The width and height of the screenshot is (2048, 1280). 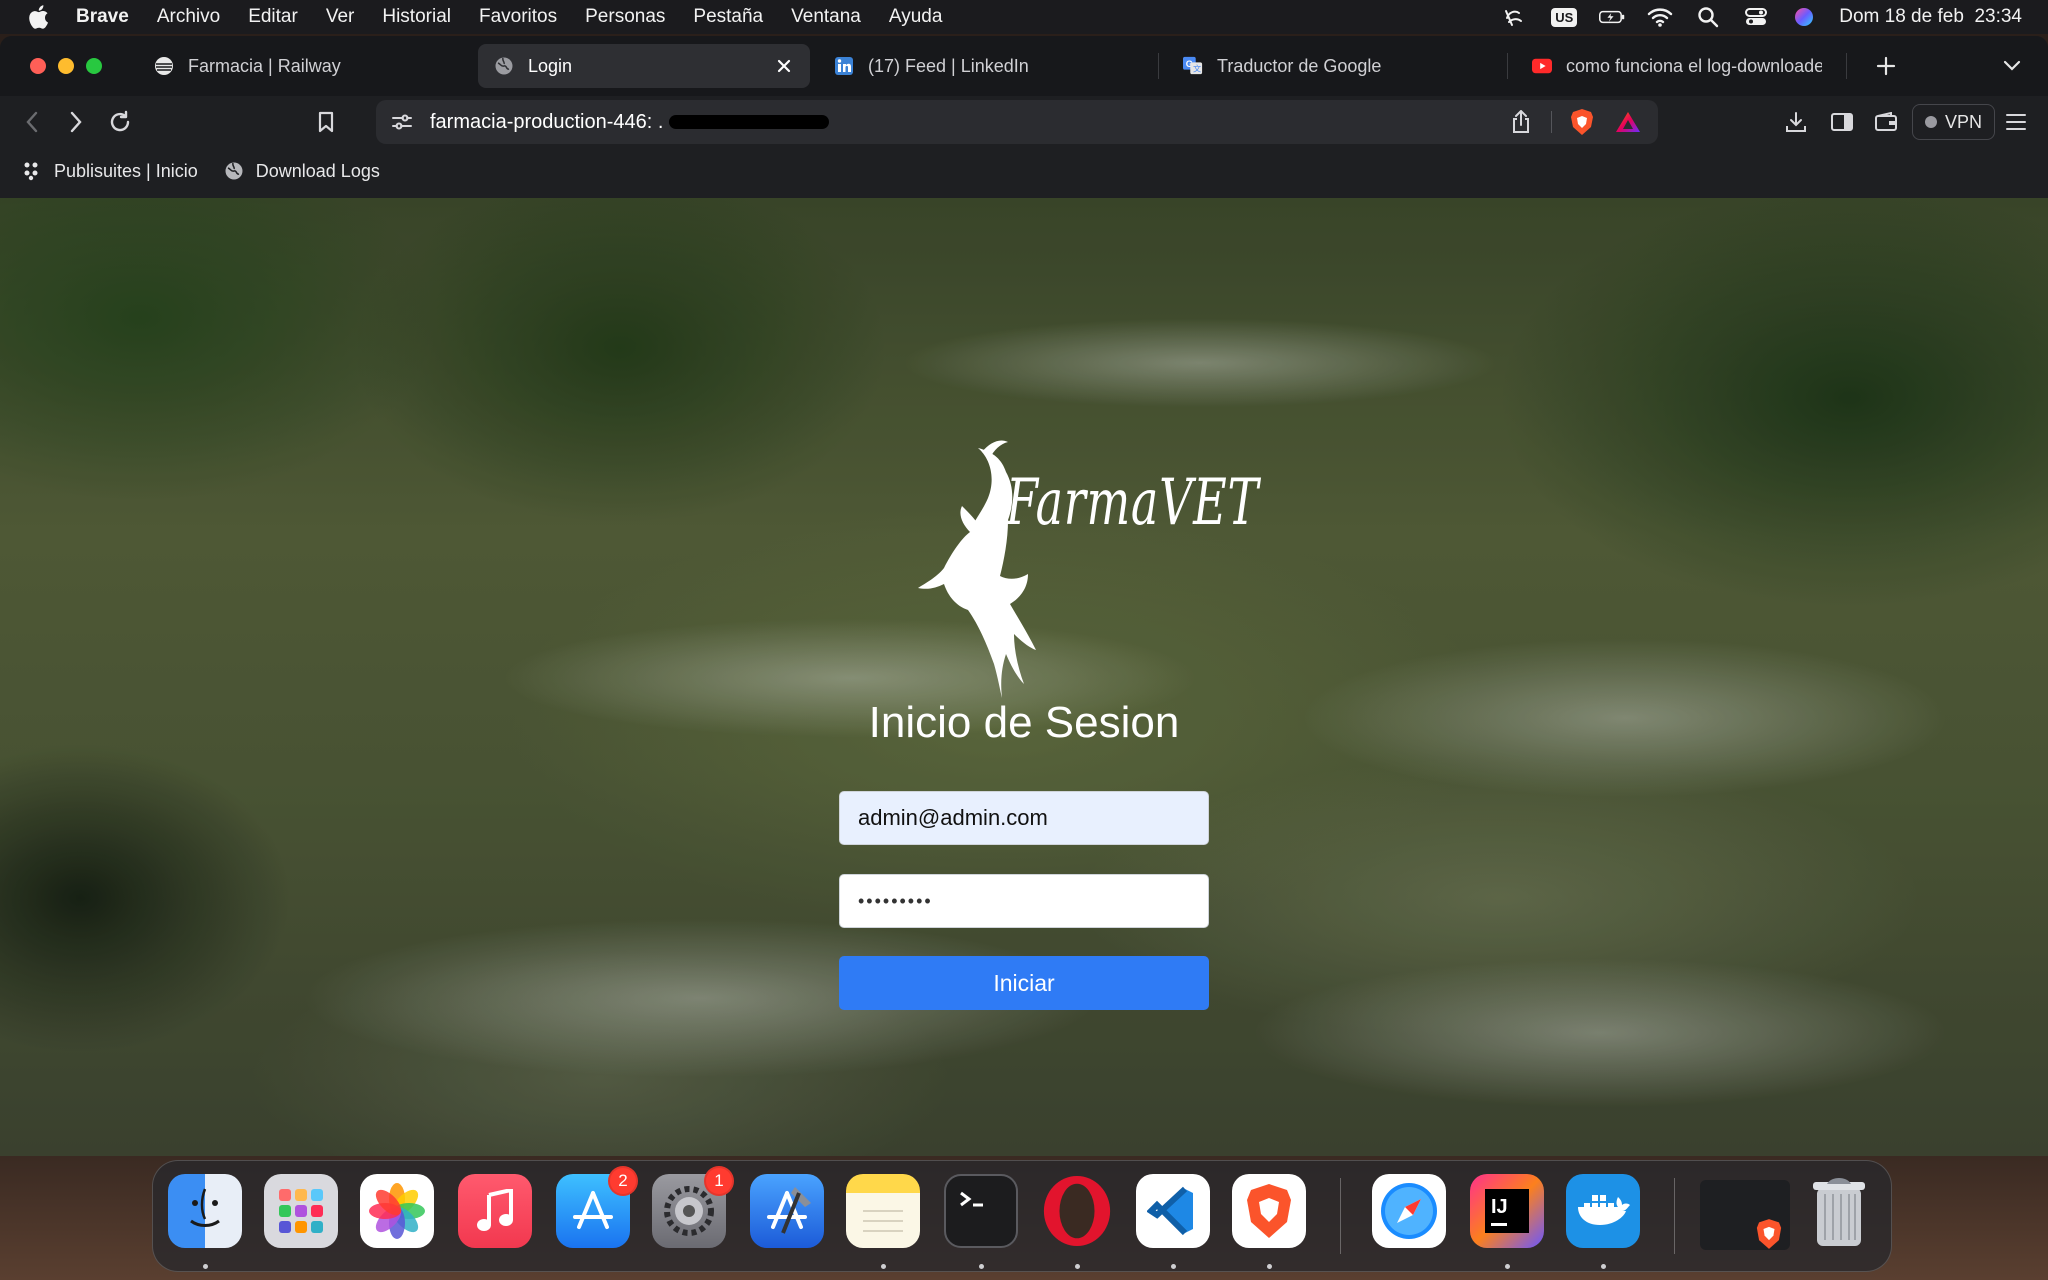 I want to click on tab-label: como funciona el log-downloader, so click(x=1694, y=65).